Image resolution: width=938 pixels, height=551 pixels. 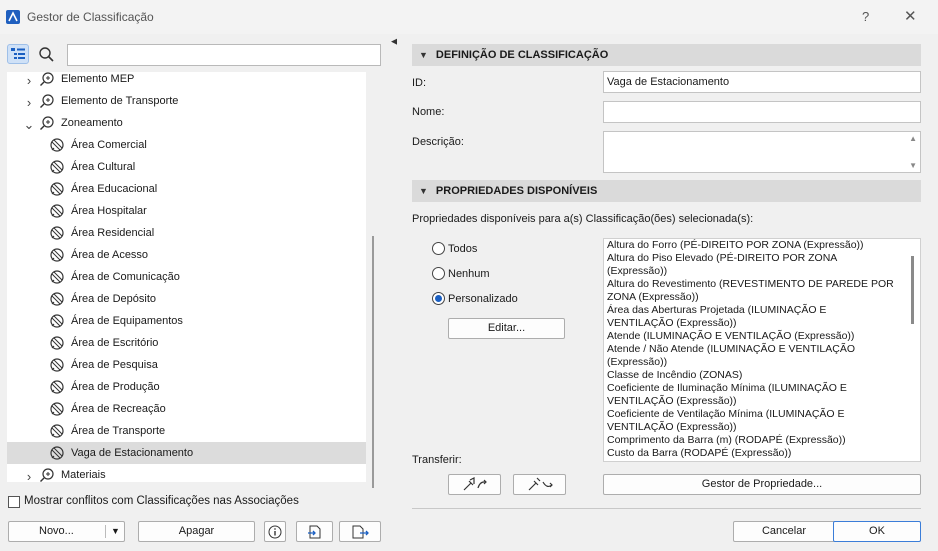 What do you see at coordinates (186, 189) in the screenshot?
I see `tree-item: Área Educacional` at bounding box center [186, 189].